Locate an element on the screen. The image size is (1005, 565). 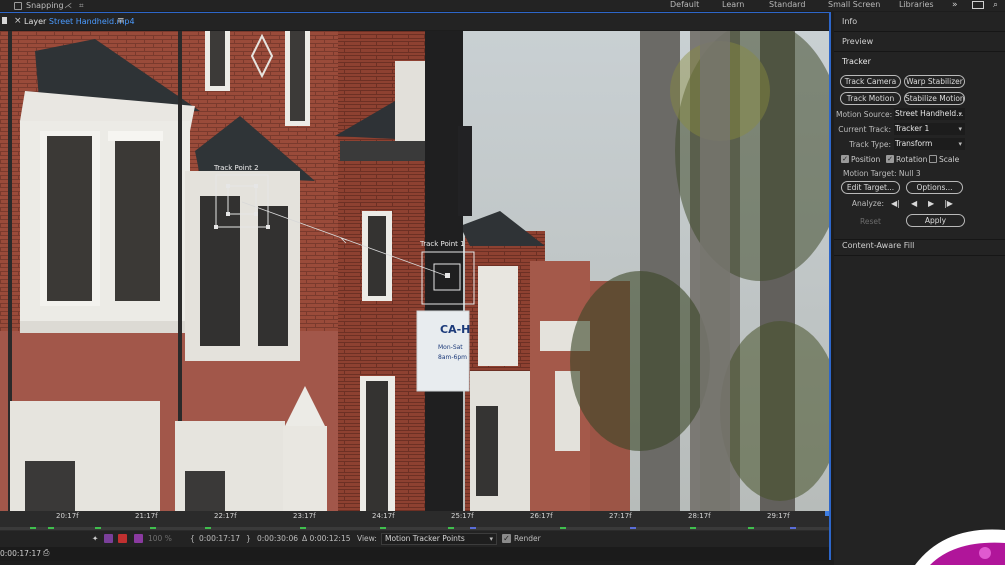
grid-icon: ⌗ is located at coordinates (81, 5).